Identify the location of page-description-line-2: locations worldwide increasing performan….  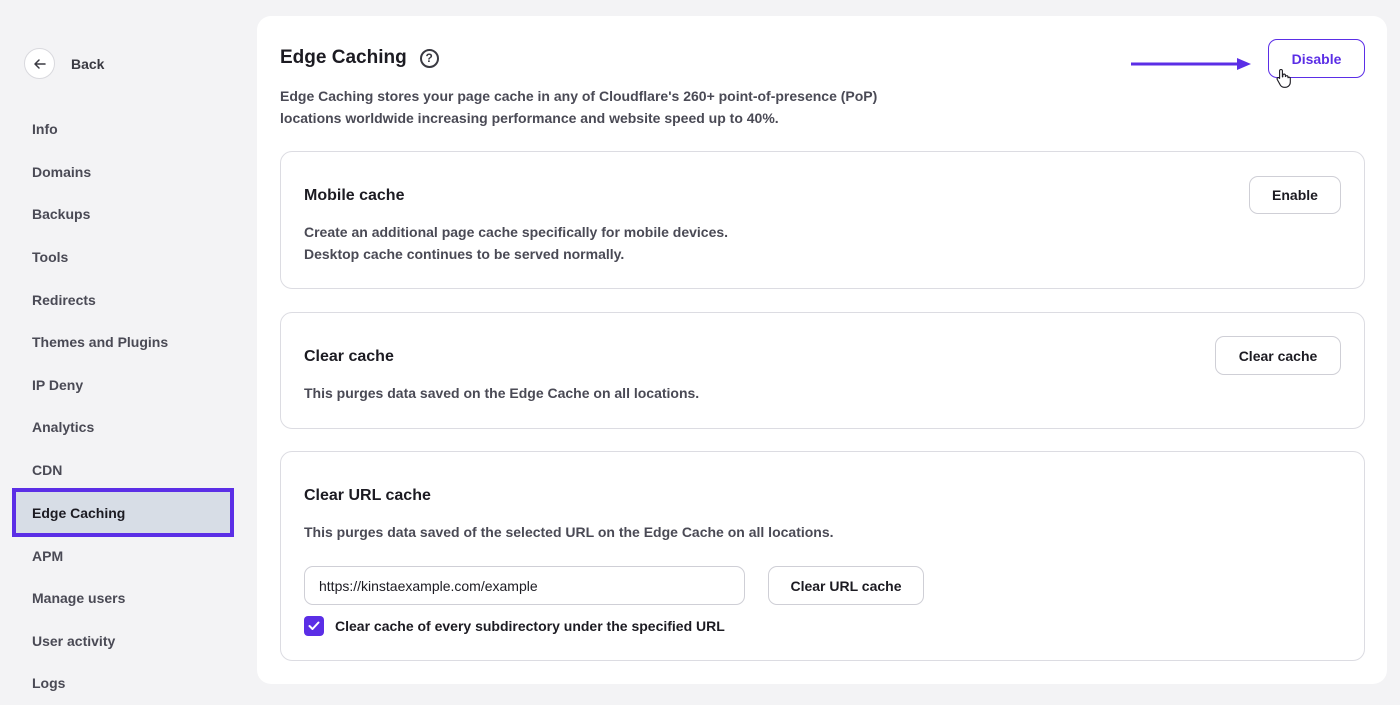
(529, 117).